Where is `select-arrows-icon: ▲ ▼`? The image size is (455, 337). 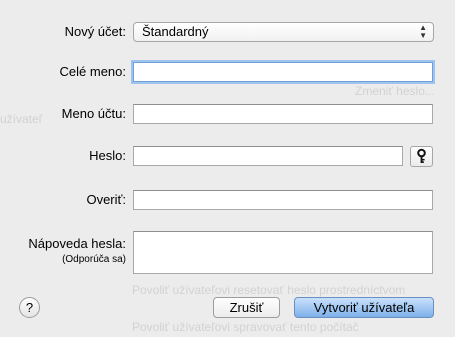
select-arrows-icon: ▲ ▼ is located at coordinates (423, 31).